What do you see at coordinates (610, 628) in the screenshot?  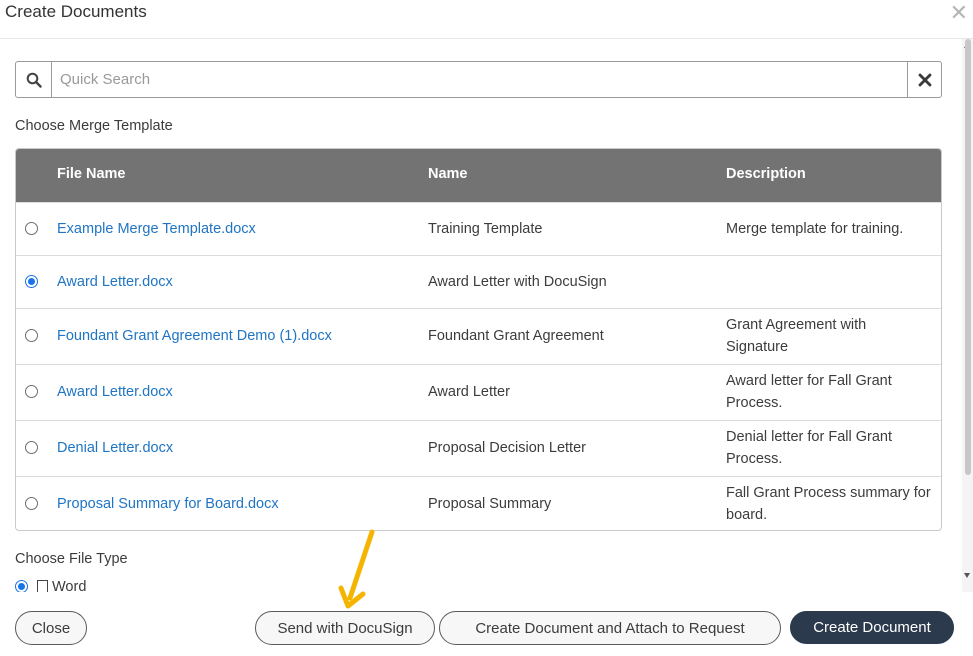 I see `create-and-attach-button: Create Document and Attach to Request` at bounding box center [610, 628].